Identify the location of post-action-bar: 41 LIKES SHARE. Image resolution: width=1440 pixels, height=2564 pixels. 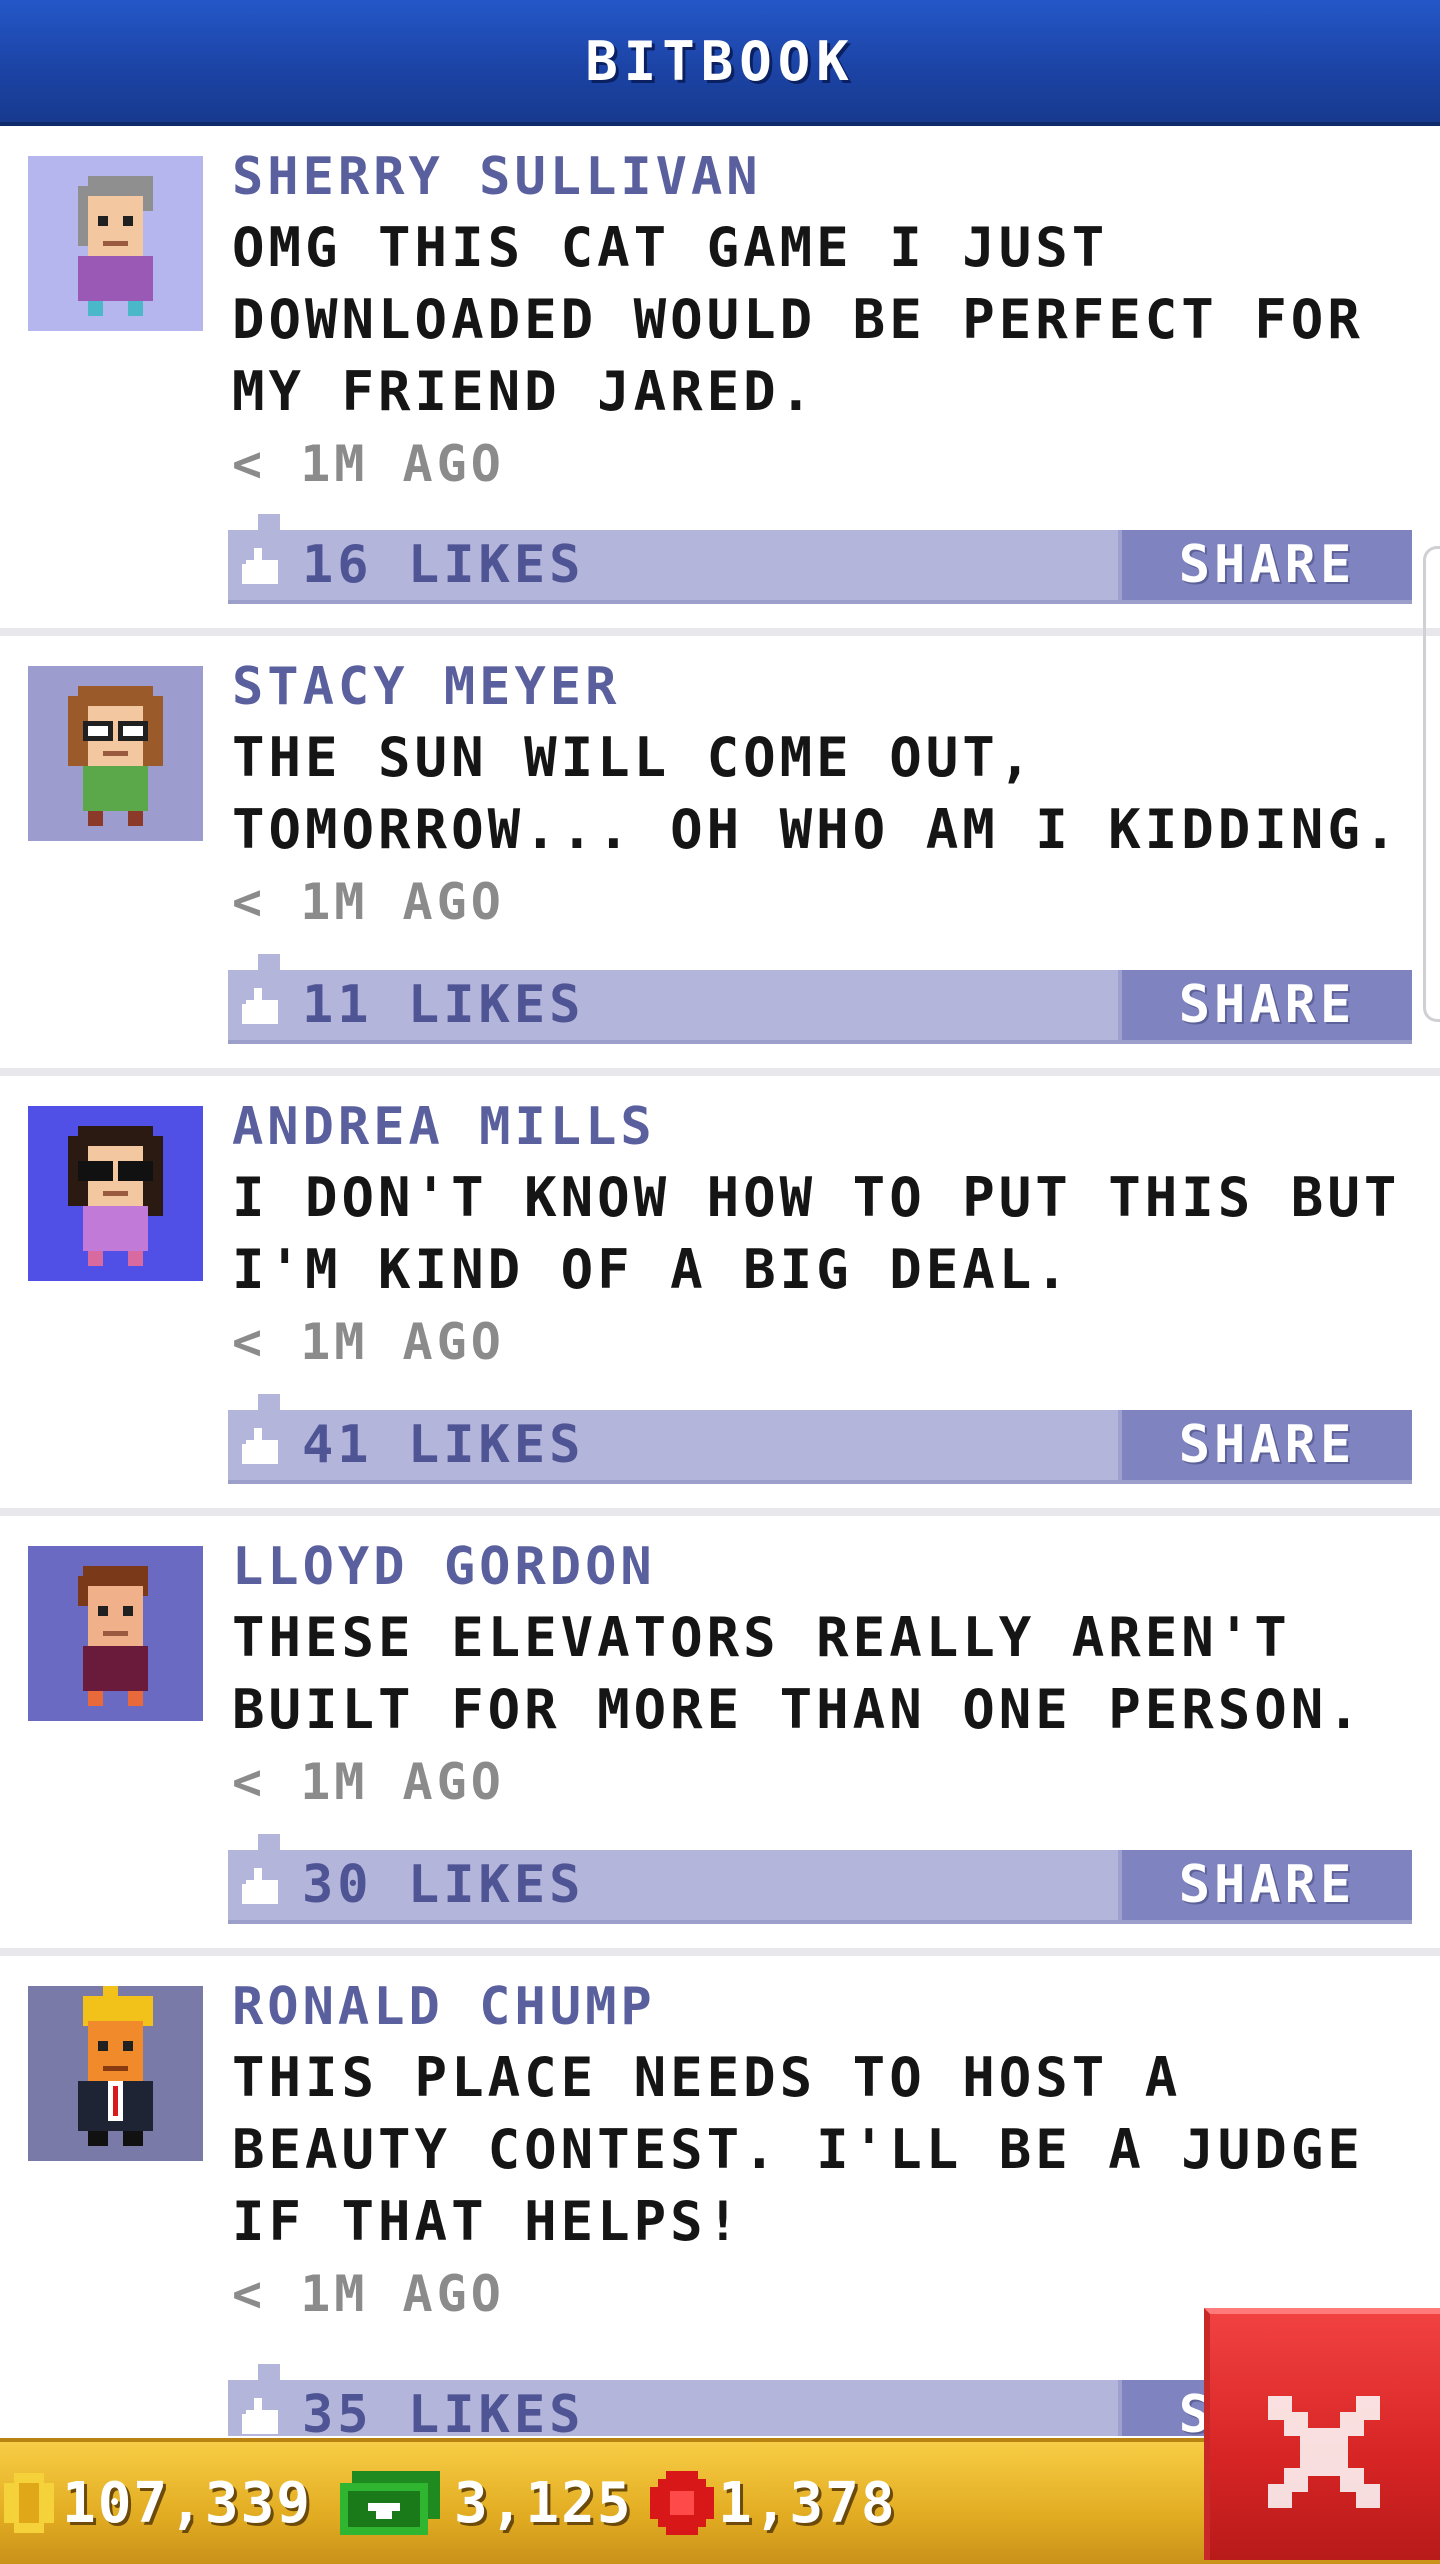
(820, 1439).